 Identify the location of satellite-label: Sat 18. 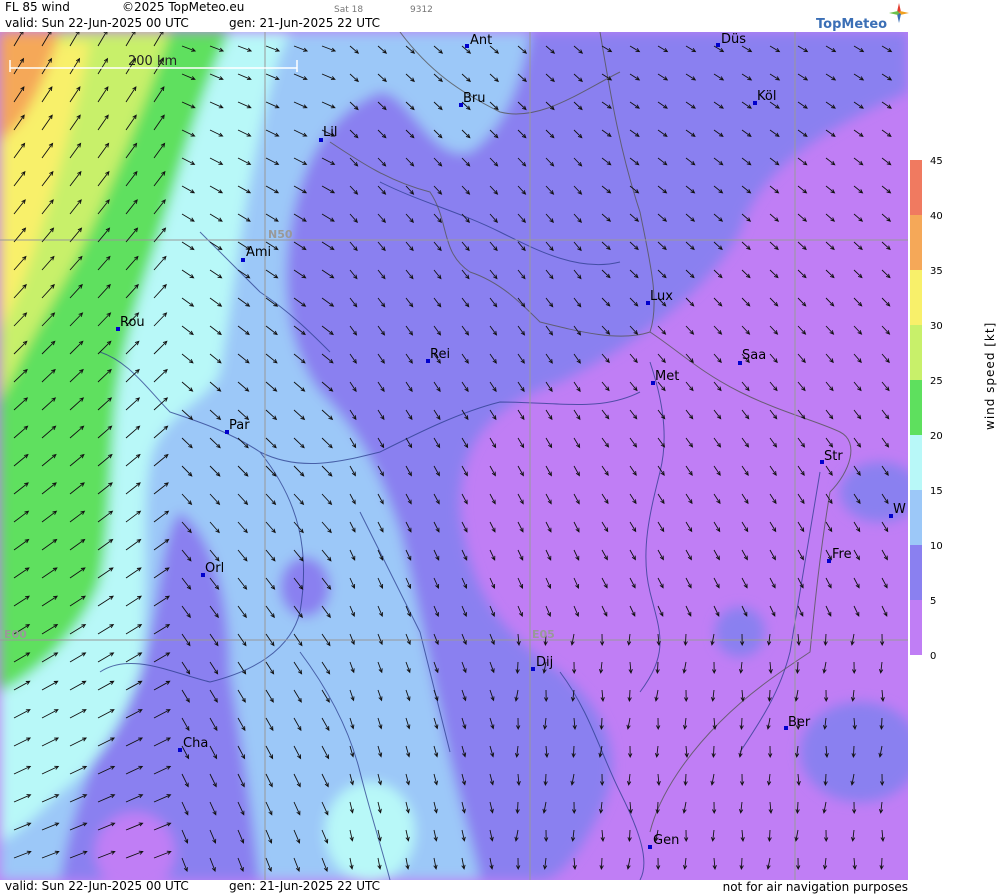
(349, 10).